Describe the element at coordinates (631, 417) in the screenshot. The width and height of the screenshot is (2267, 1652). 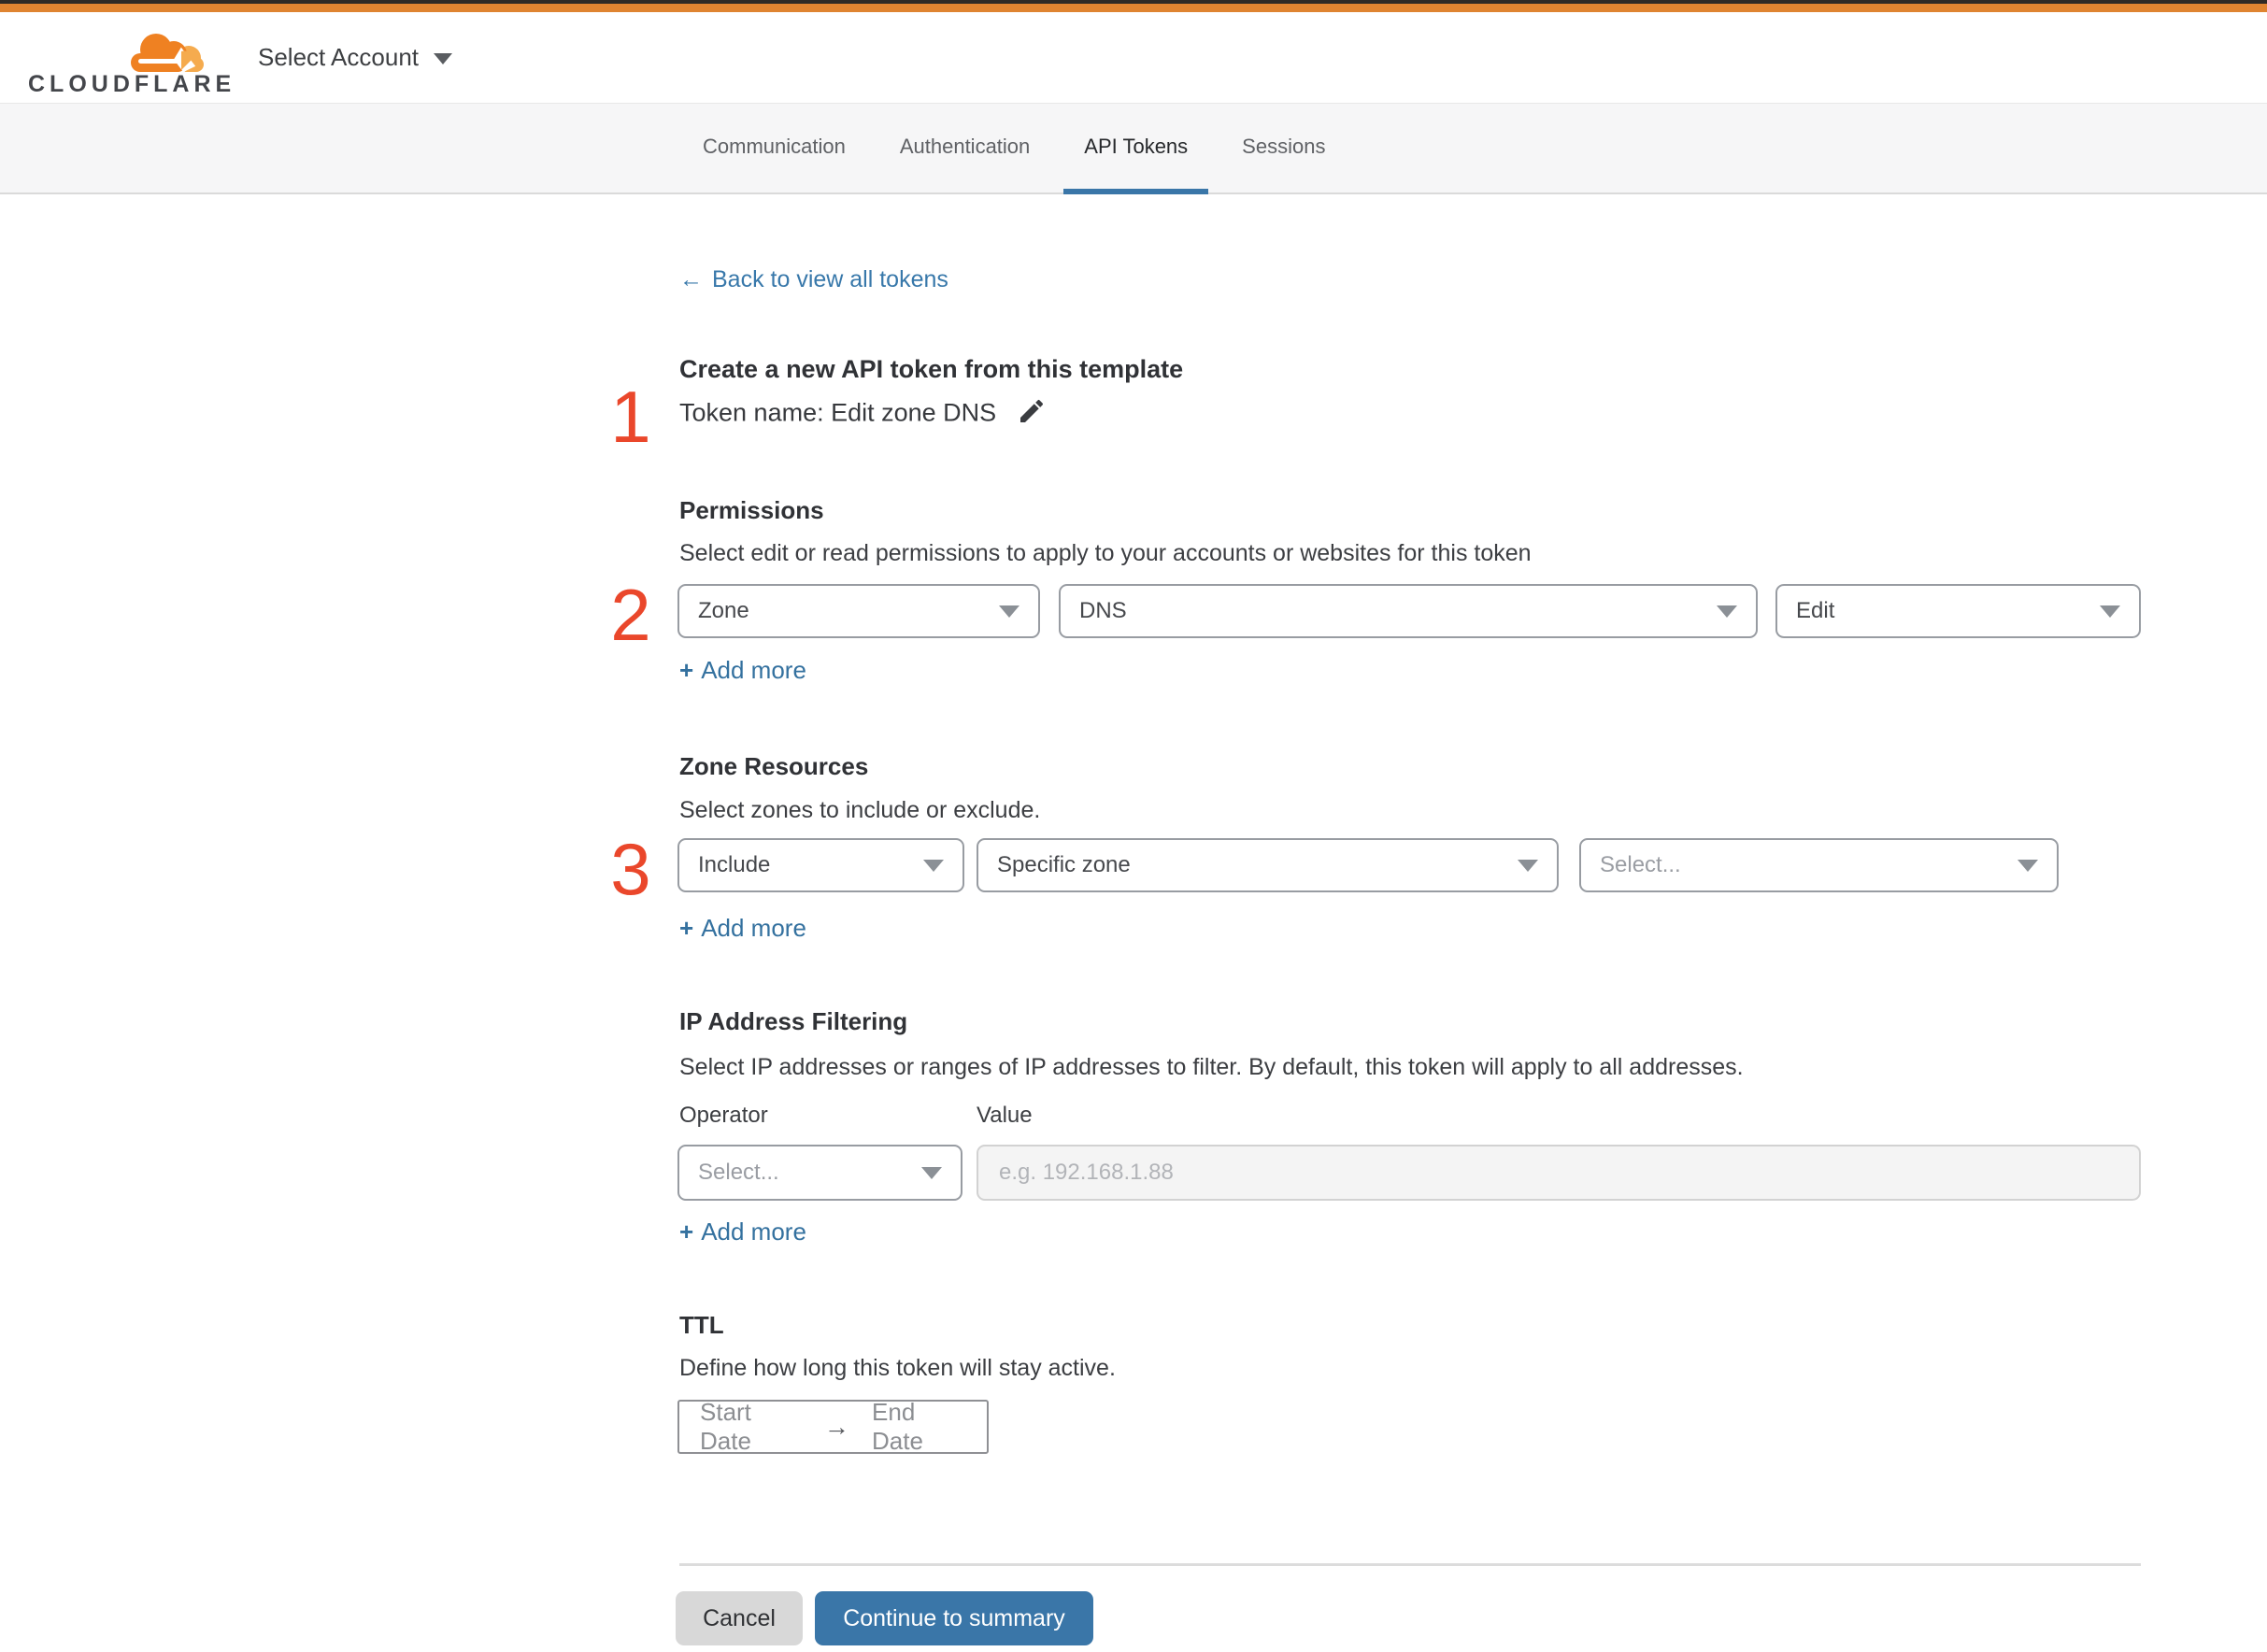
I see `step-number-1: 1` at that location.